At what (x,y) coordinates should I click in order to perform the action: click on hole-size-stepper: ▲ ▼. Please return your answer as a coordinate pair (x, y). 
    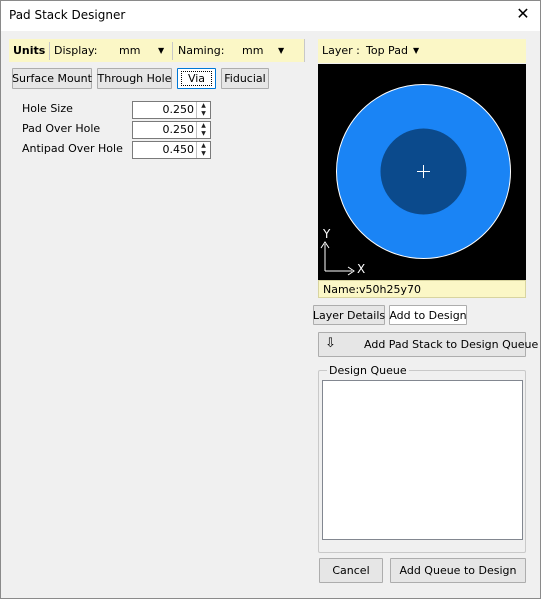
    Looking at the image, I should click on (203, 110).